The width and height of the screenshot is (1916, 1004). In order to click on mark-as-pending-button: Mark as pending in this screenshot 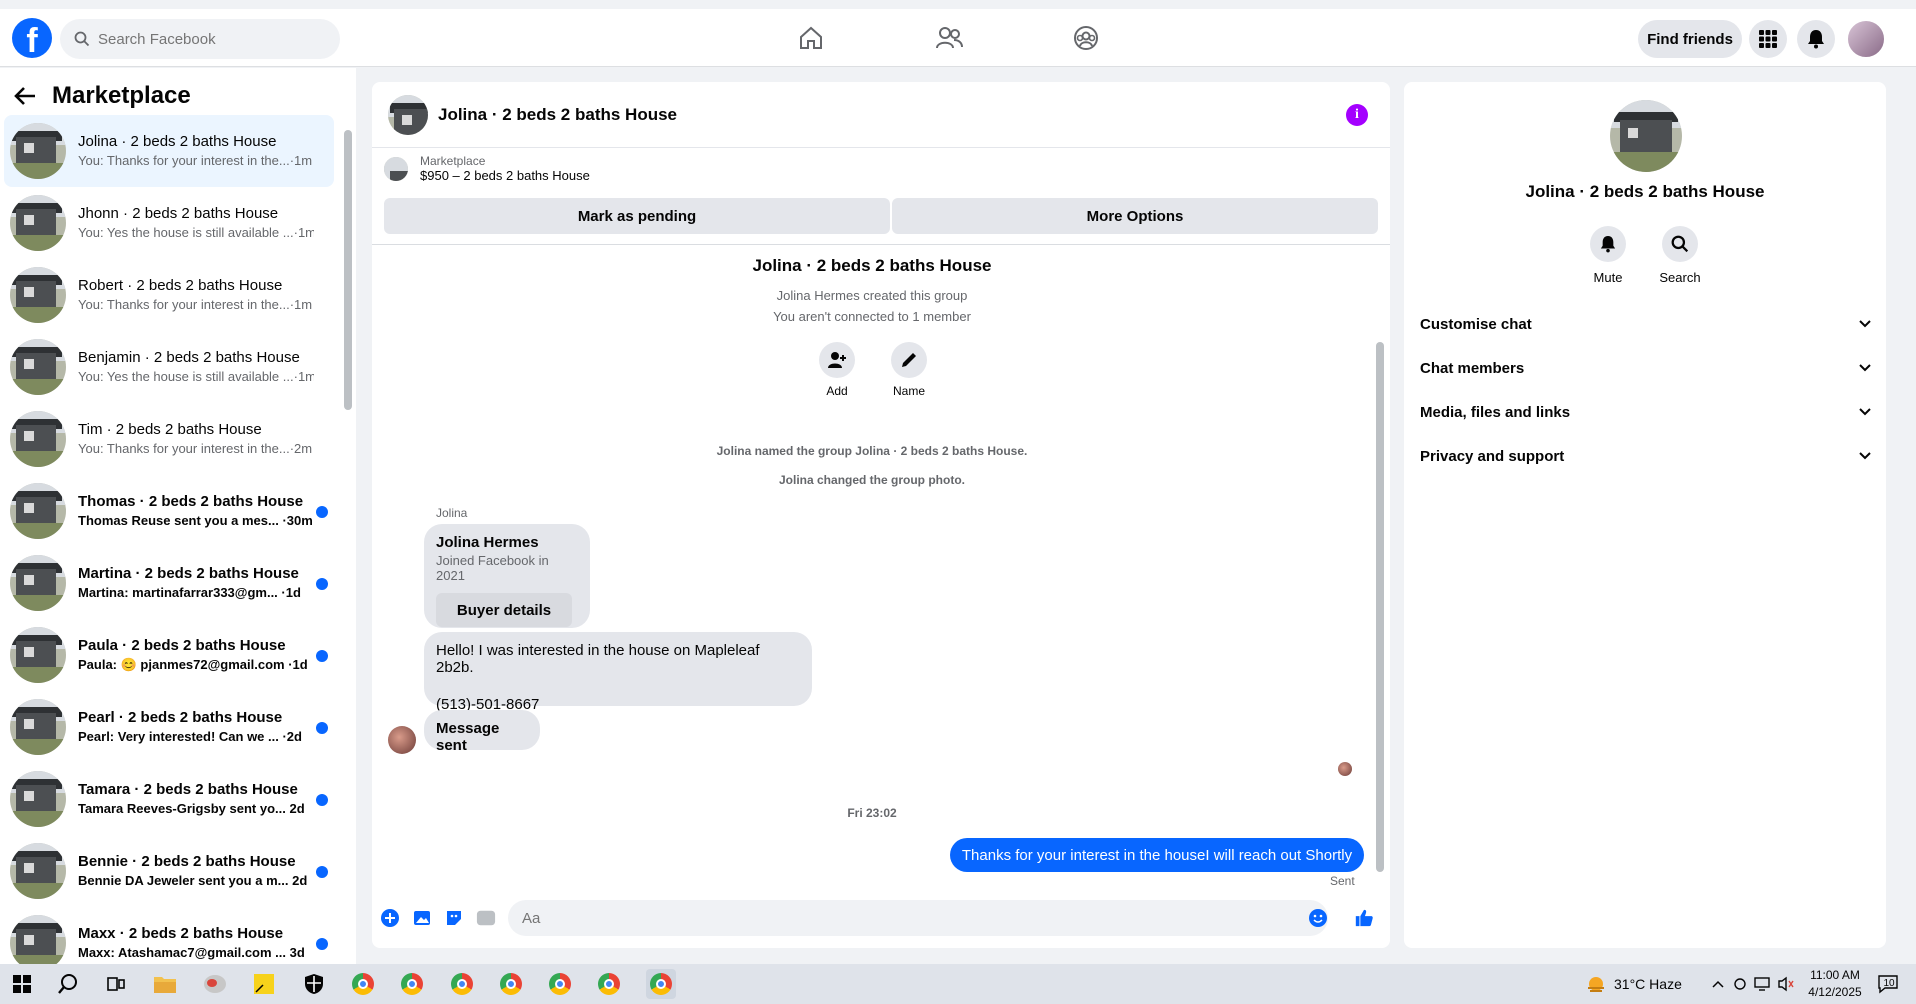, I will do `click(637, 216)`.